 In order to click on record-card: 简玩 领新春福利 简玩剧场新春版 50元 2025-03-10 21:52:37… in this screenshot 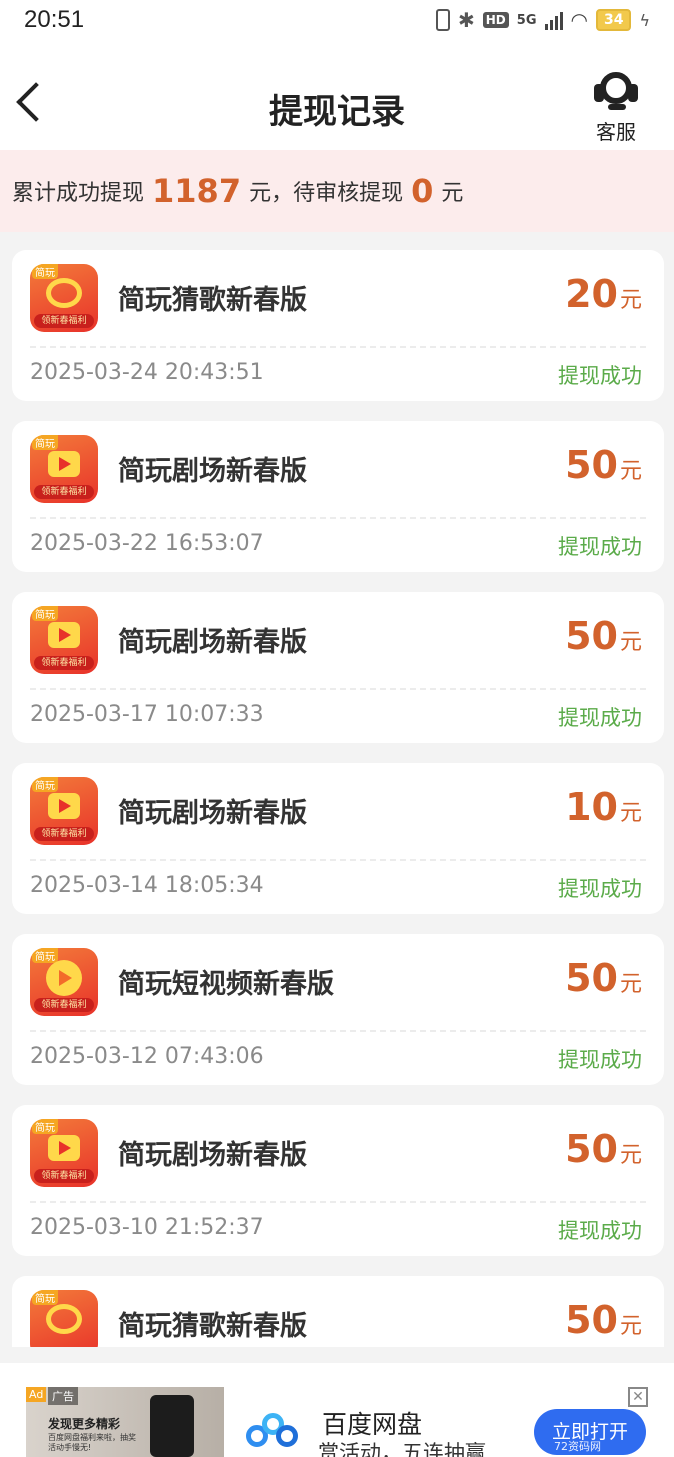, I will do `click(338, 1180)`.